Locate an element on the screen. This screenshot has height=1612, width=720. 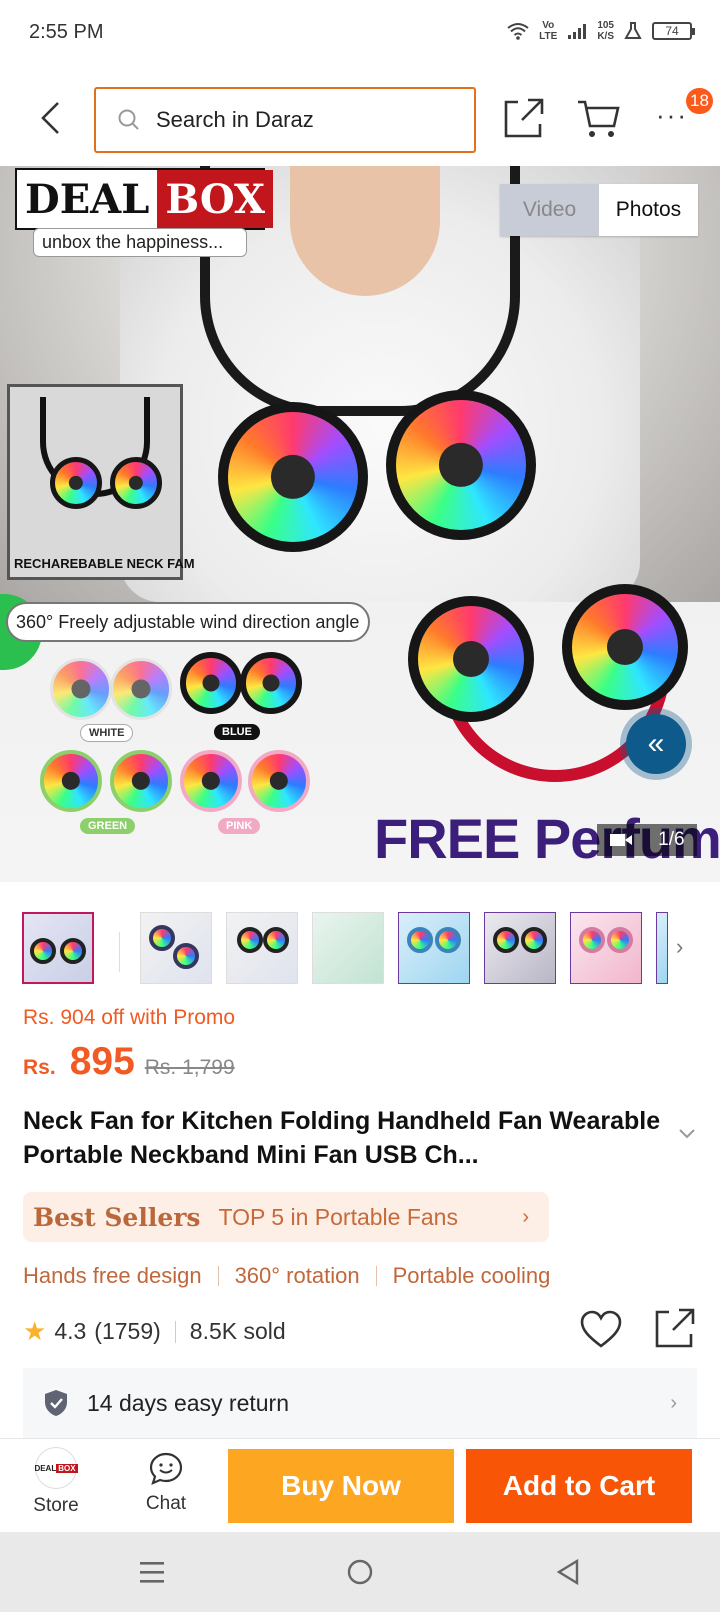
feature-tag: 360° rotation is located at coordinates (297, 1275).